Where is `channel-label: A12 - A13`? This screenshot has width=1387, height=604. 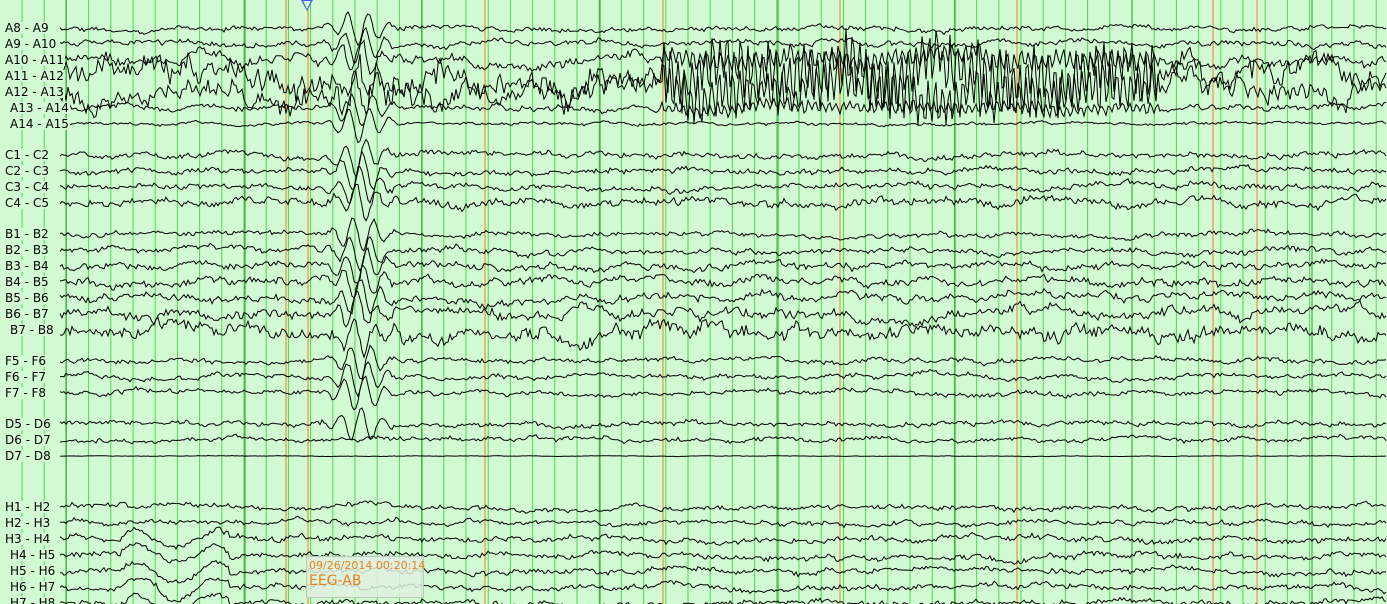
channel-label: A12 - A13 is located at coordinates (35, 92).